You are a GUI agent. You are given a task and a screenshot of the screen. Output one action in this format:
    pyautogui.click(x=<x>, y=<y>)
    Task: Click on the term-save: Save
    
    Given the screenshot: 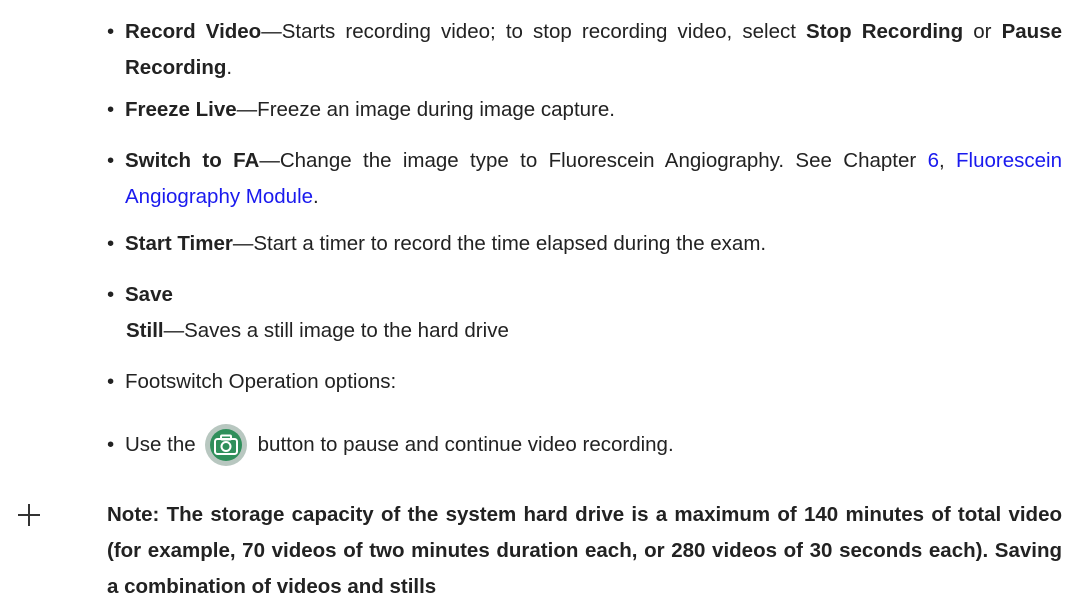 What is the action you would take?
    pyautogui.click(x=149, y=294)
    